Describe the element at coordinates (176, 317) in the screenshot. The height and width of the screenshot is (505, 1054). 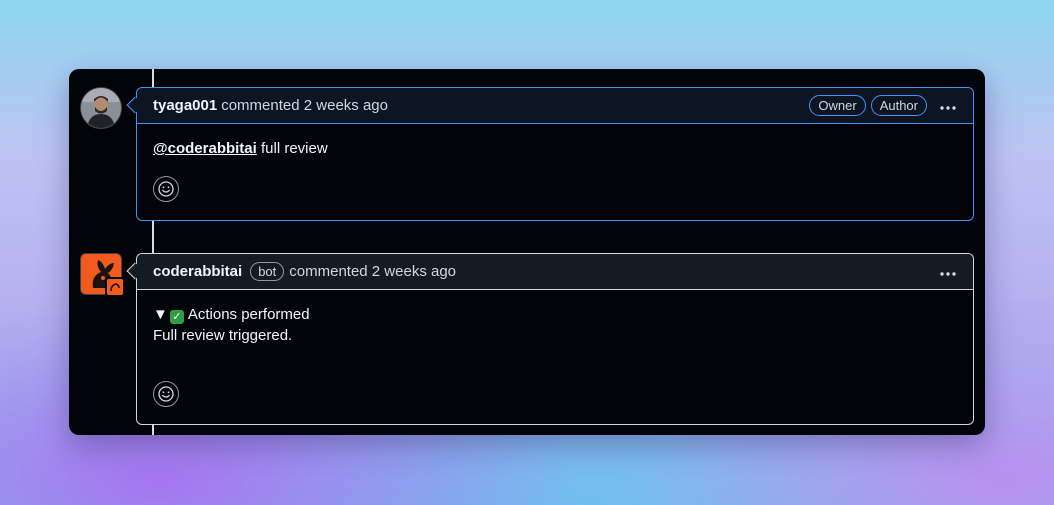
I see `check-mark-icon: ✓` at that location.